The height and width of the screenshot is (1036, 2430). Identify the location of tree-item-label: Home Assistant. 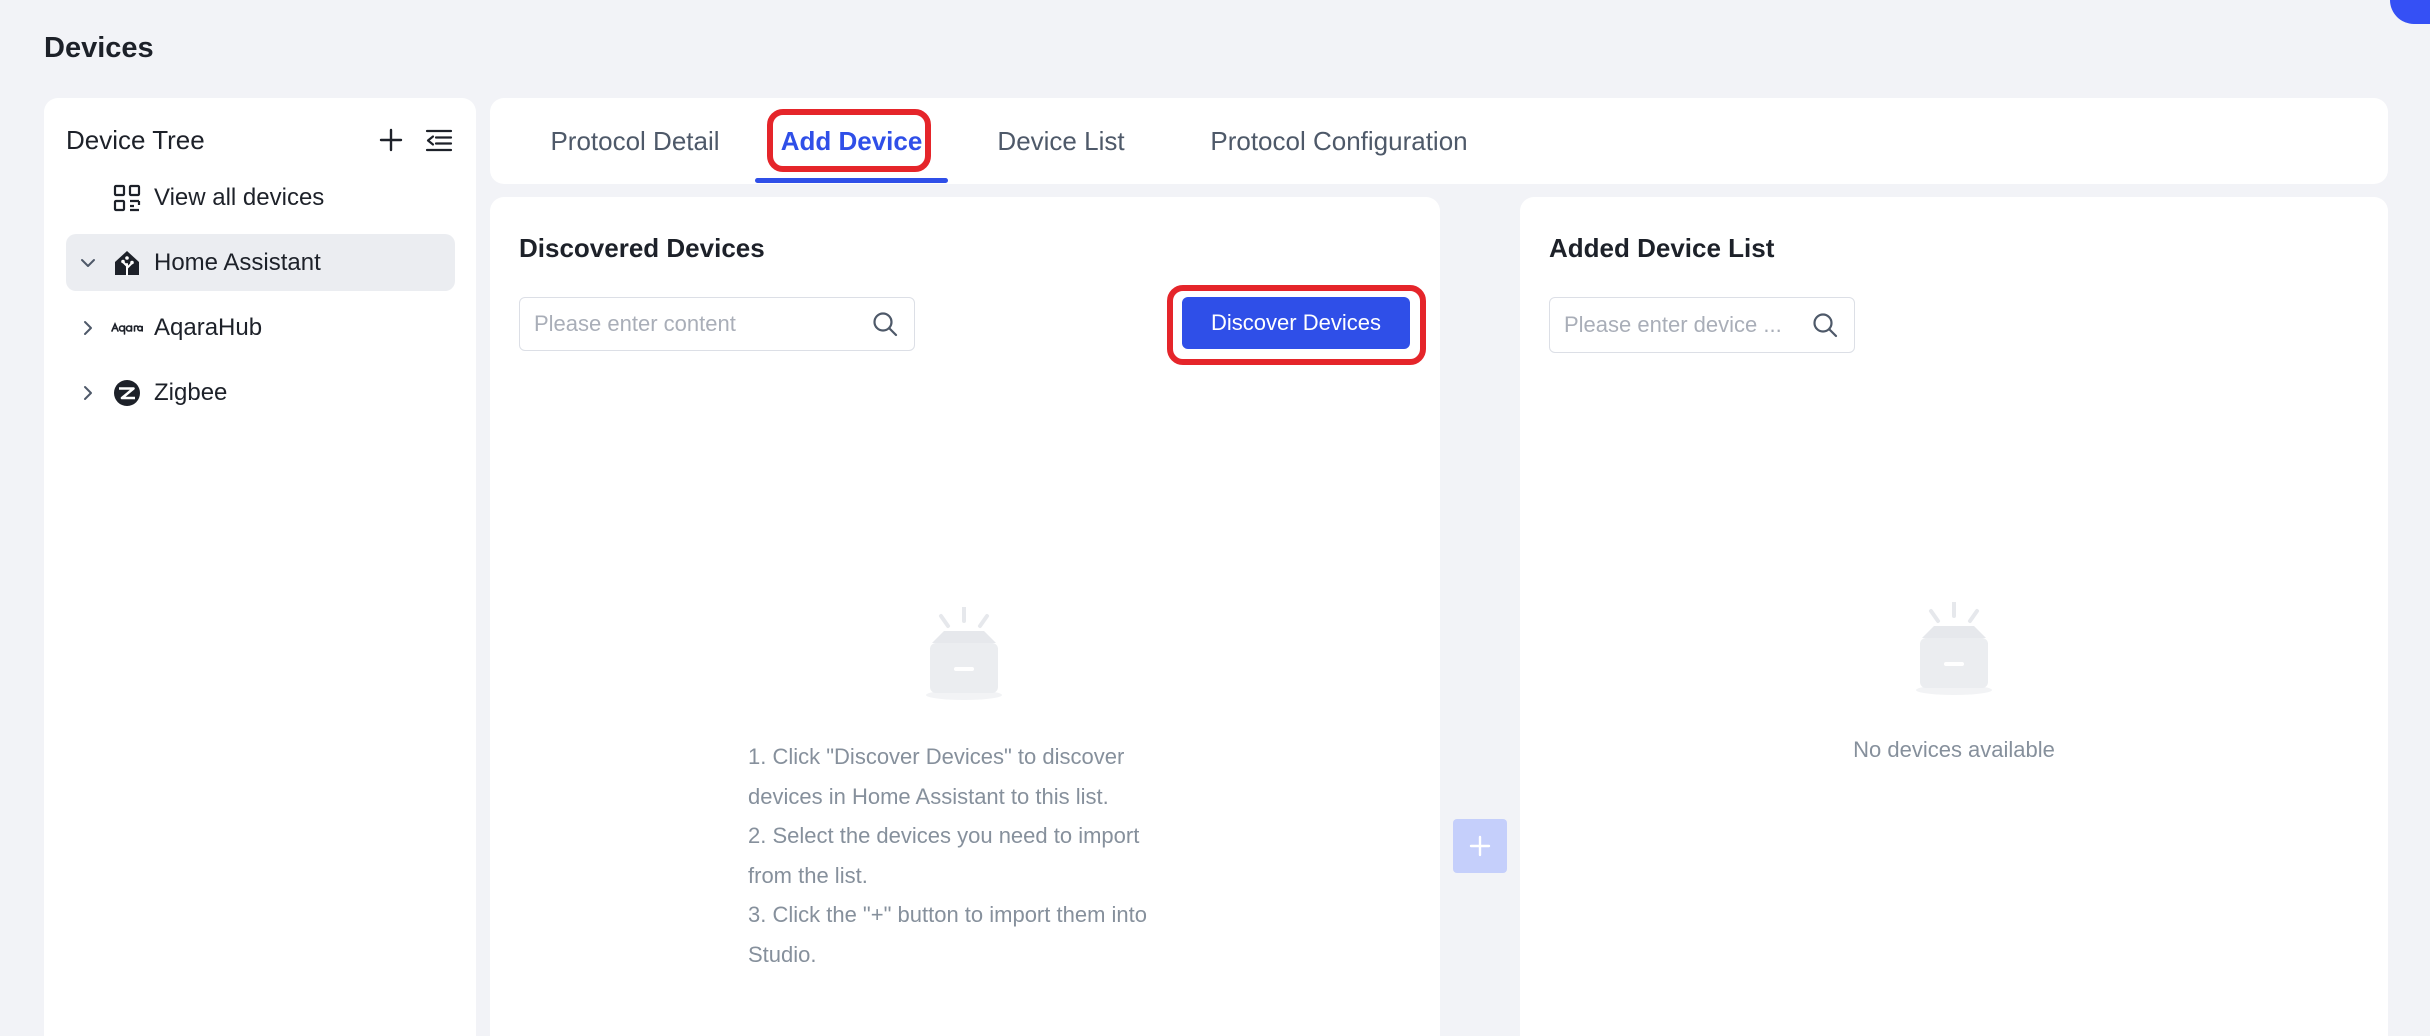
(237, 262).